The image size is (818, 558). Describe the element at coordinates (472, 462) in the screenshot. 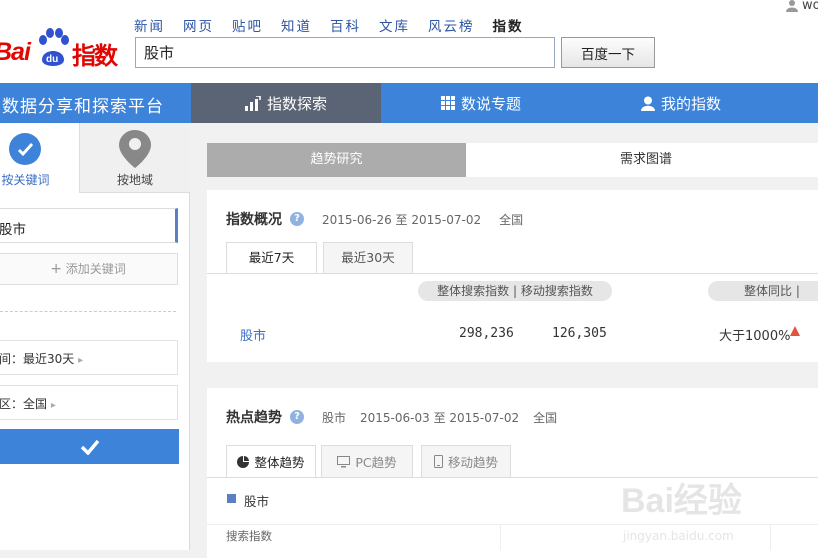

I see `tab-mobile-trend-label: 移动趋势` at that location.